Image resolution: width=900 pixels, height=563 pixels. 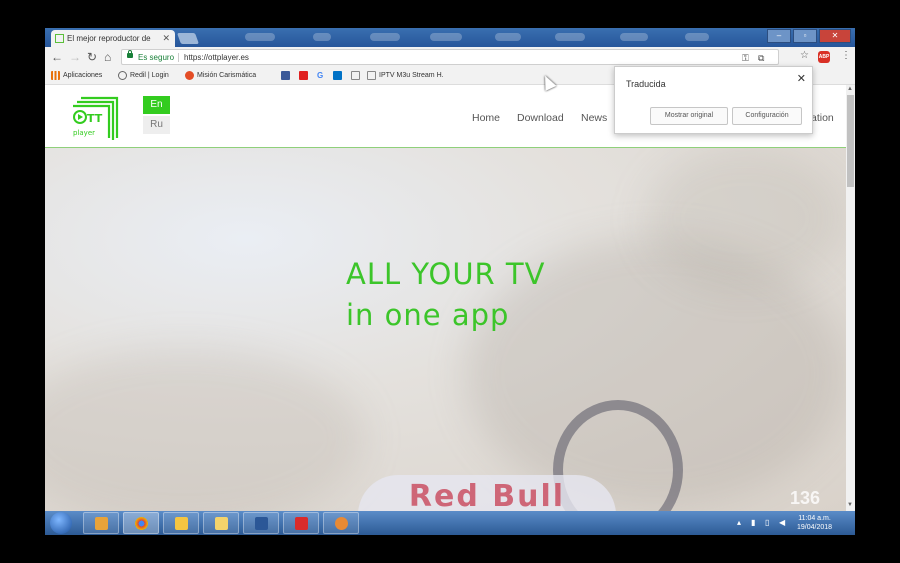 What do you see at coordinates (450, 523) in the screenshot?
I see `windows-taskbar: ▴ ▮ ▯ ◀ 11:04 a.m. 19/04/2018` at bounding box center [450, 523].